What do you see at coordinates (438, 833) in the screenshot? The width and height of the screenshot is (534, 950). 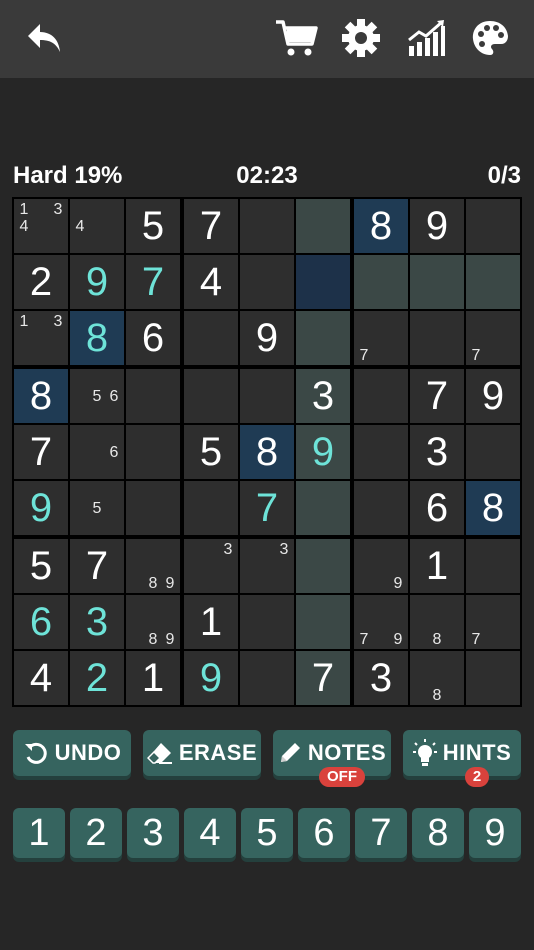 I see `number-key-8: 8` at bounding box center [438, 833].